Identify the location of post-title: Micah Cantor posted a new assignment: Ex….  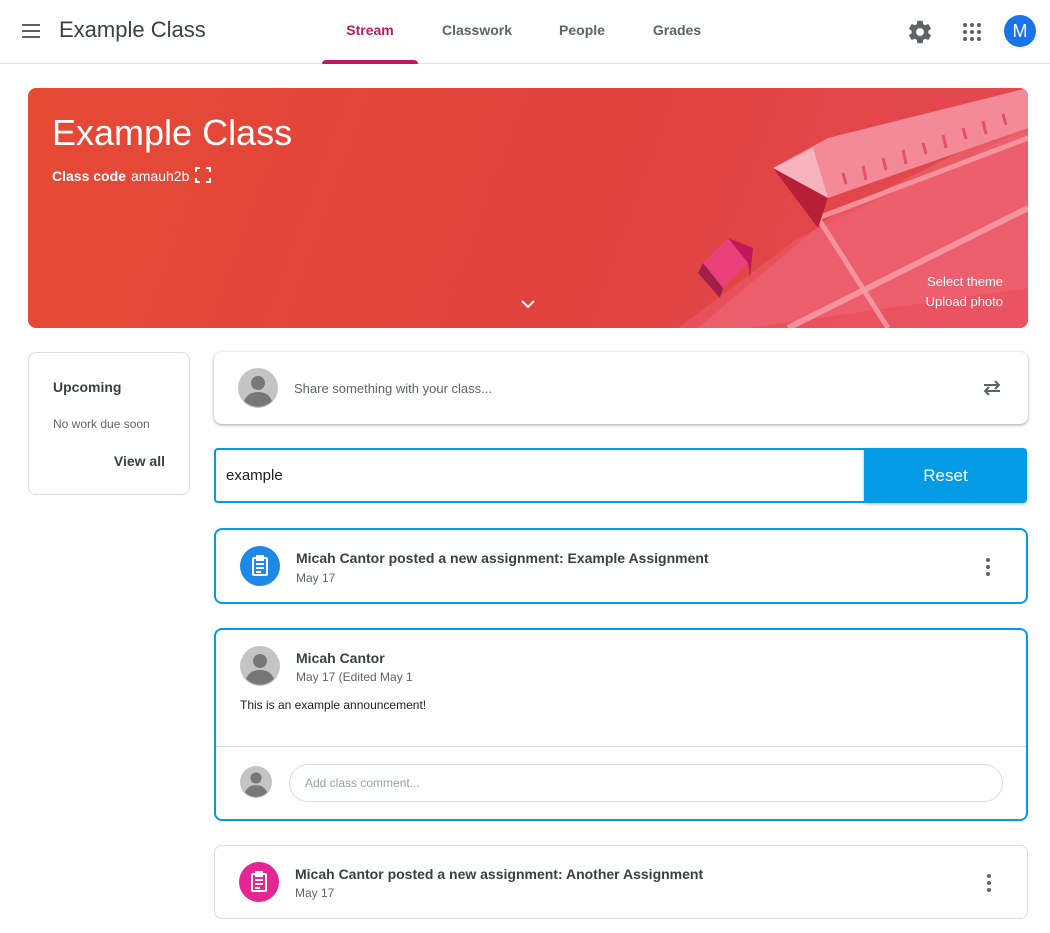
(502, 558).